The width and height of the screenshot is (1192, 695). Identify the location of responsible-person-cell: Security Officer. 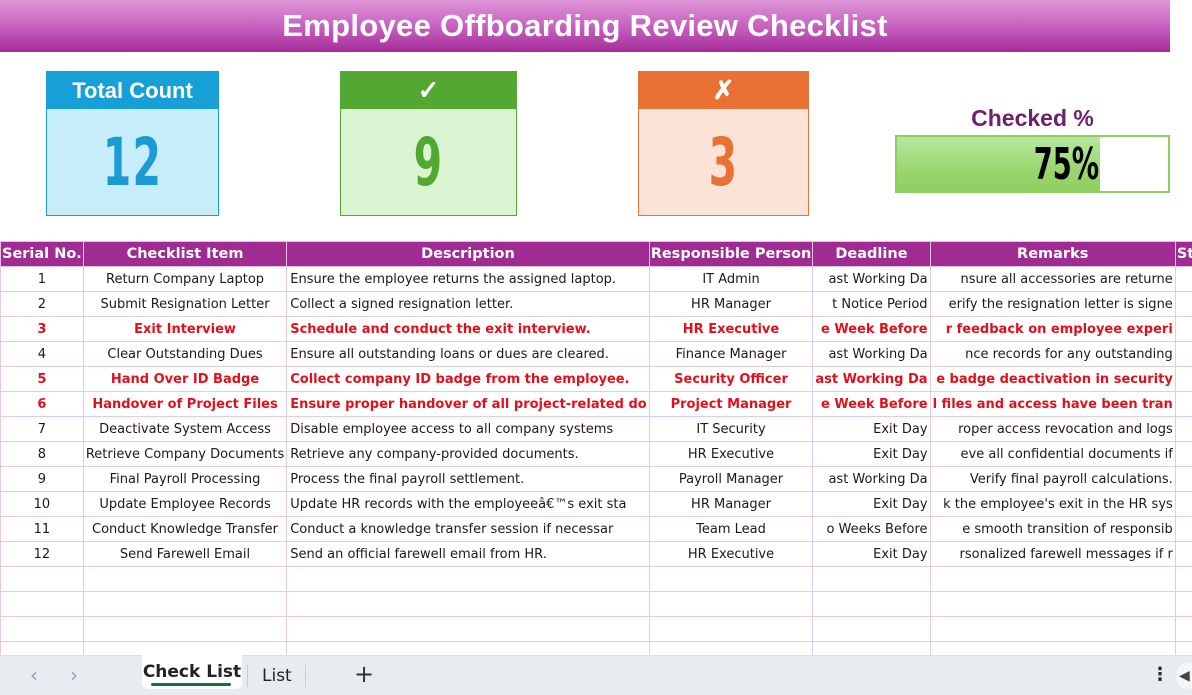
(731, 379).